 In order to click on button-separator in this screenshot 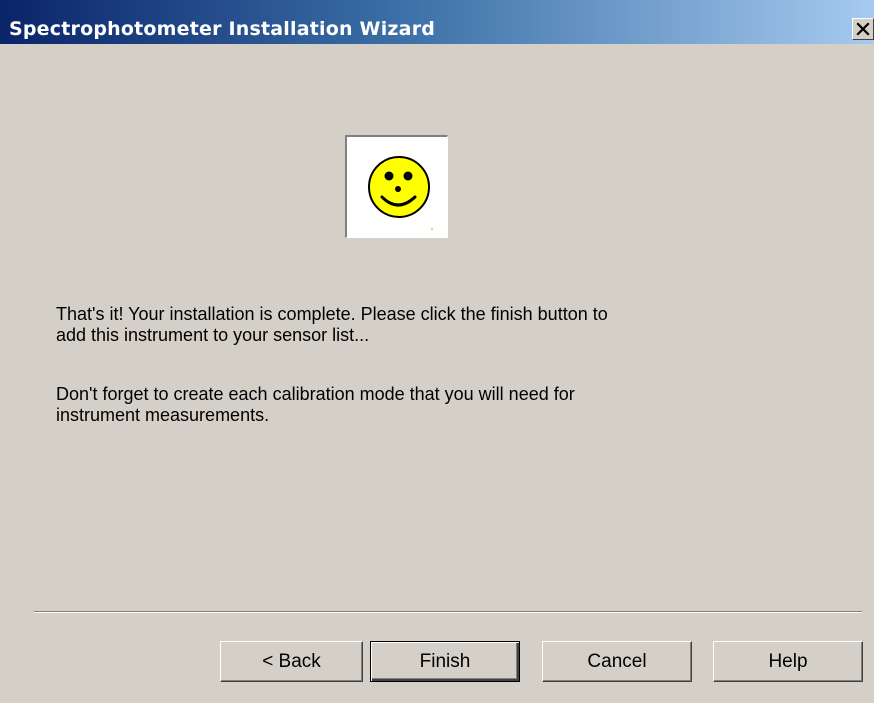, I will do `click(448, 612)`.